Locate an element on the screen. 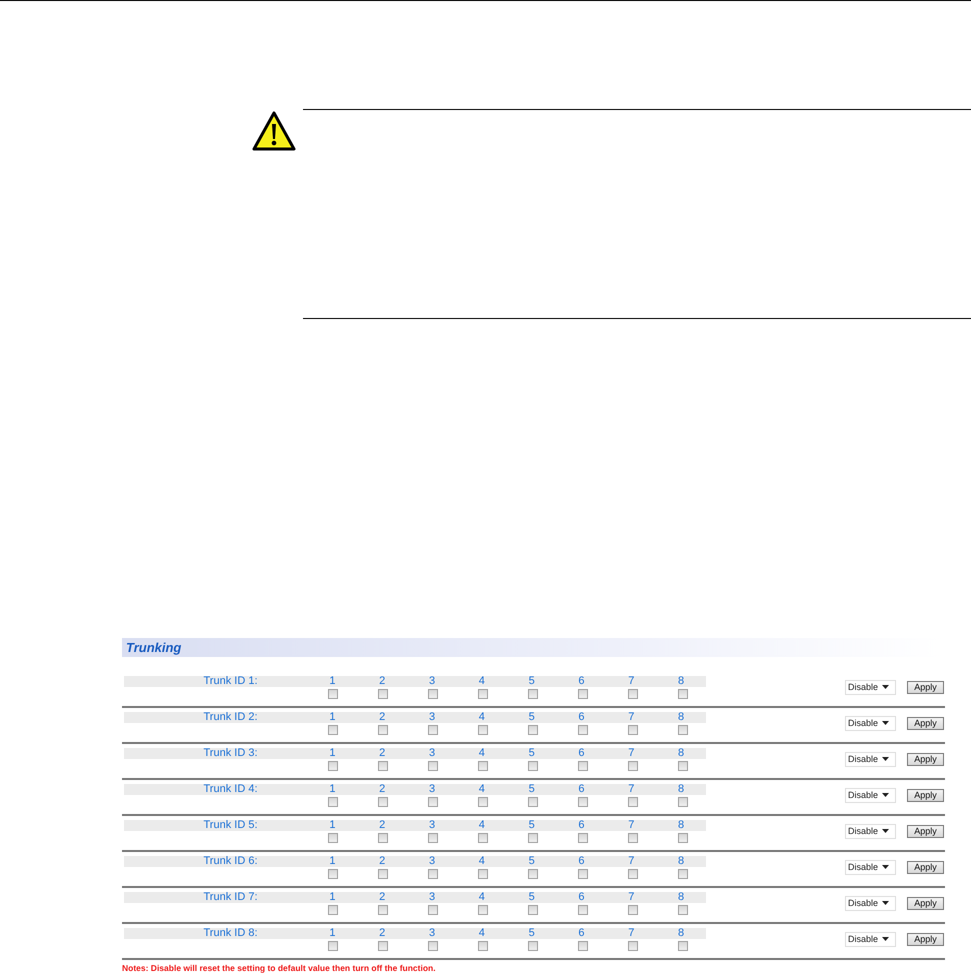 The width and height of the screenshot is (971, 979). caret-icon is located at coordinates (886, 759).